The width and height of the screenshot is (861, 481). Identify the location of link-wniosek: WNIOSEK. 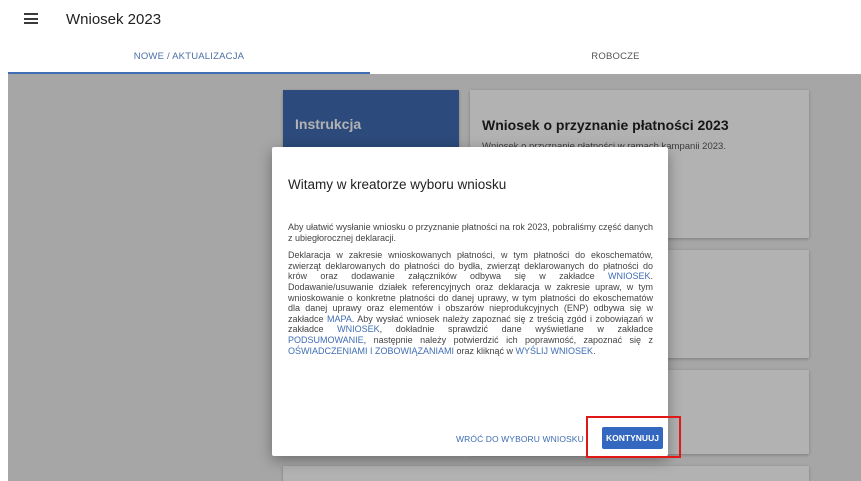
(629, 276).